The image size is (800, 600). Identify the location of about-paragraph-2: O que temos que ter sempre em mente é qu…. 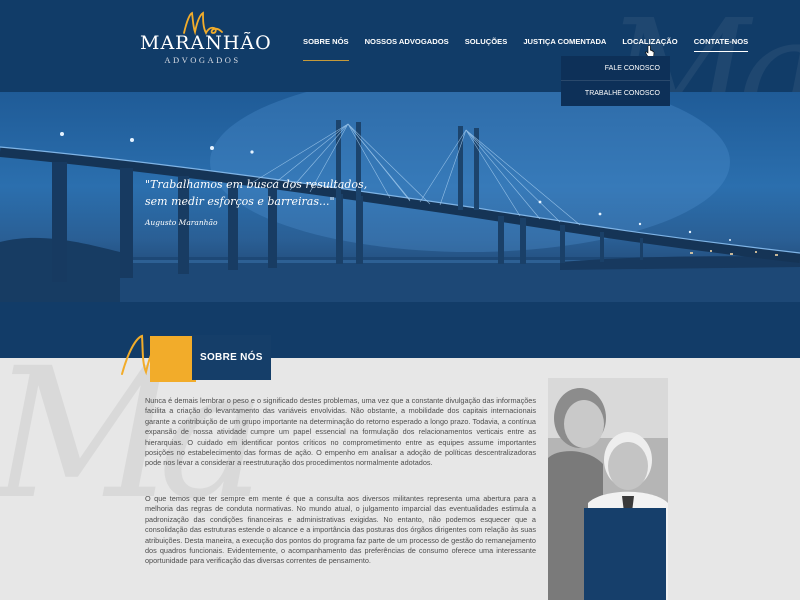
(340, 530).